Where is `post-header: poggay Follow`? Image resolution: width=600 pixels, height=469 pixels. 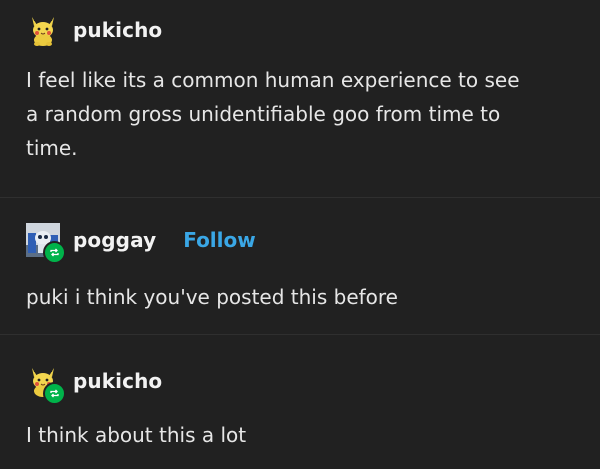
post-header: poggay Follow is located at coordinates (141, 243).